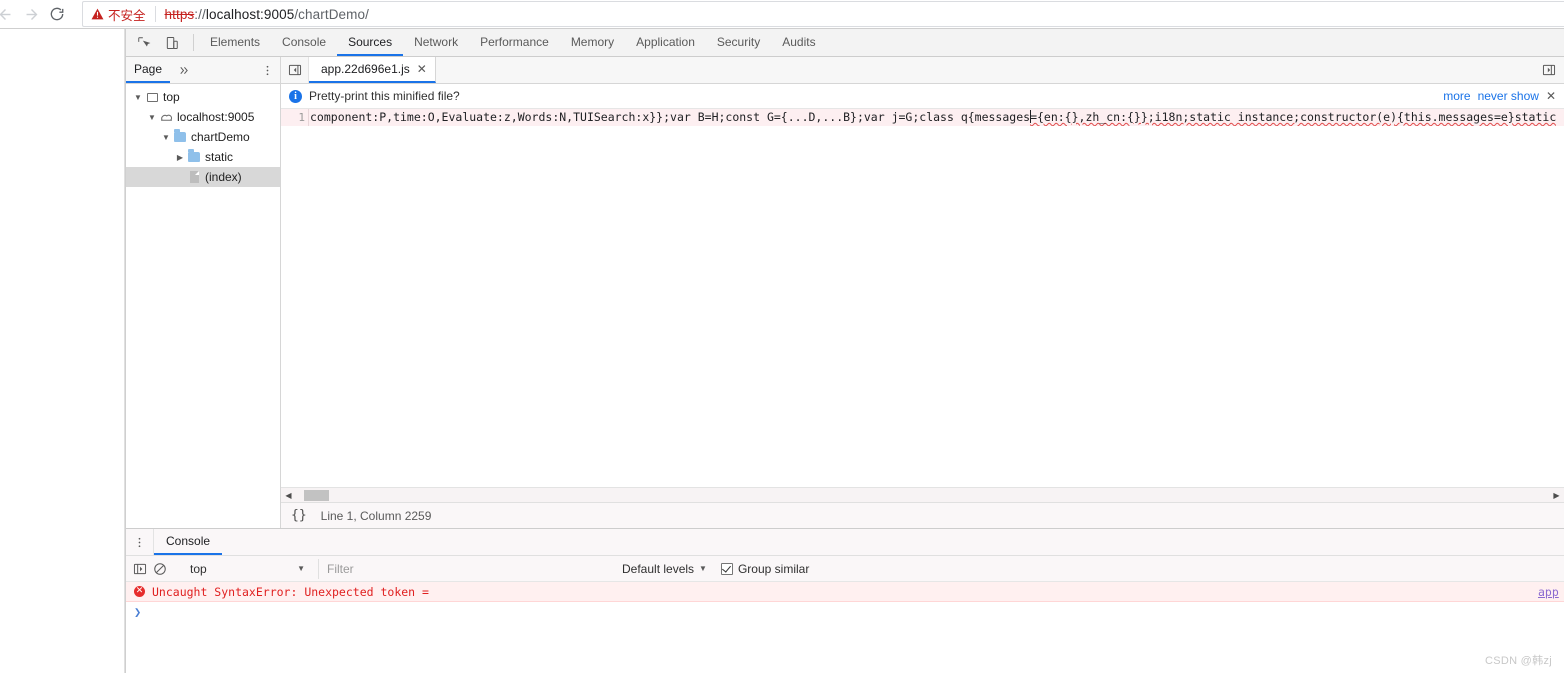  Describe the element at coordinates (219, 157) in the screenshot. I see `tree-item-label: static` at that location.